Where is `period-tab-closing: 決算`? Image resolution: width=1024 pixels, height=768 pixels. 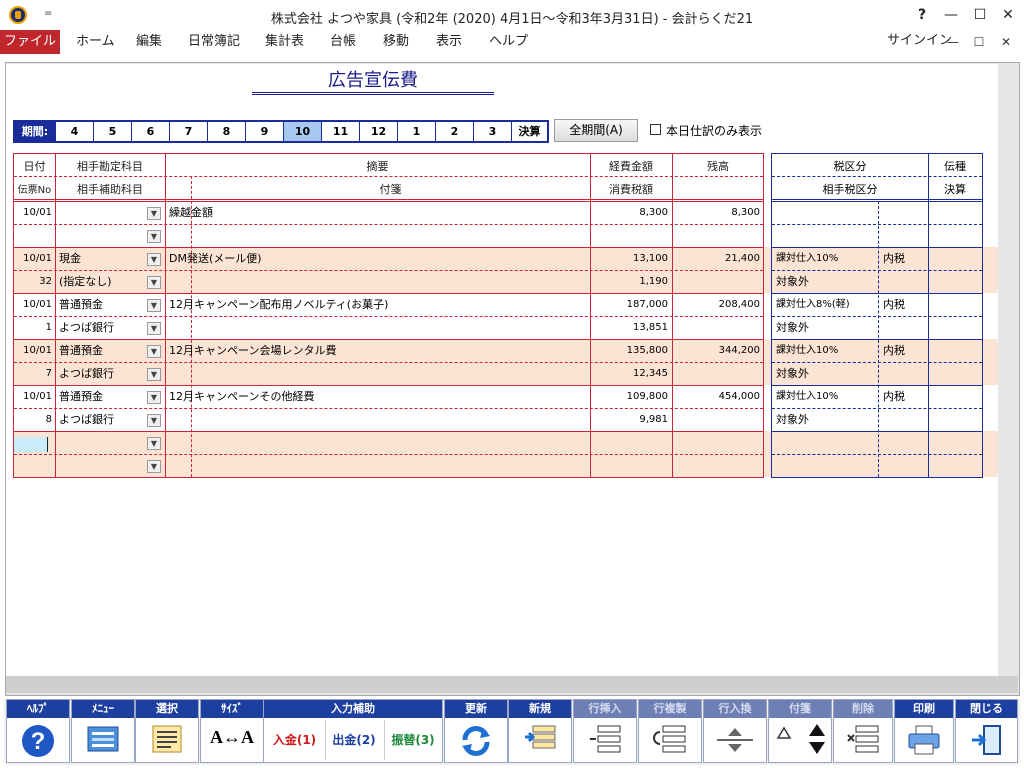 period-tab-closing: 決算 is located at coordinates (529, 131).